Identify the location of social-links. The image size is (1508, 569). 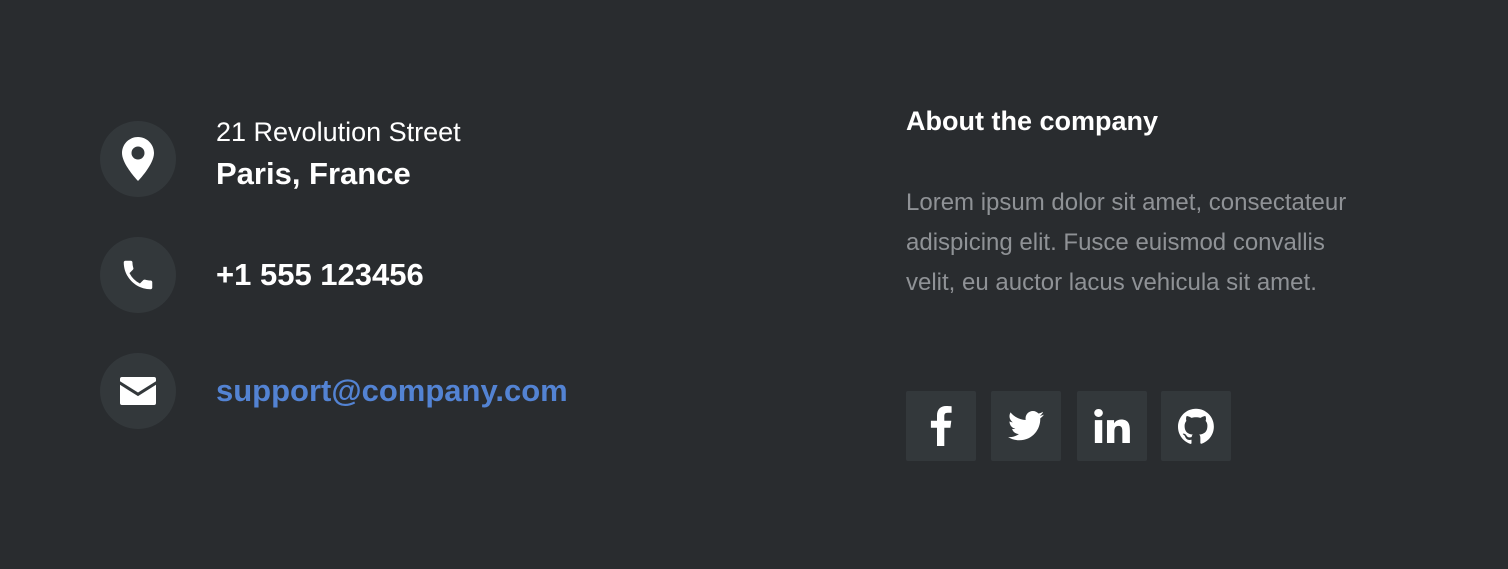
(1076, 426).